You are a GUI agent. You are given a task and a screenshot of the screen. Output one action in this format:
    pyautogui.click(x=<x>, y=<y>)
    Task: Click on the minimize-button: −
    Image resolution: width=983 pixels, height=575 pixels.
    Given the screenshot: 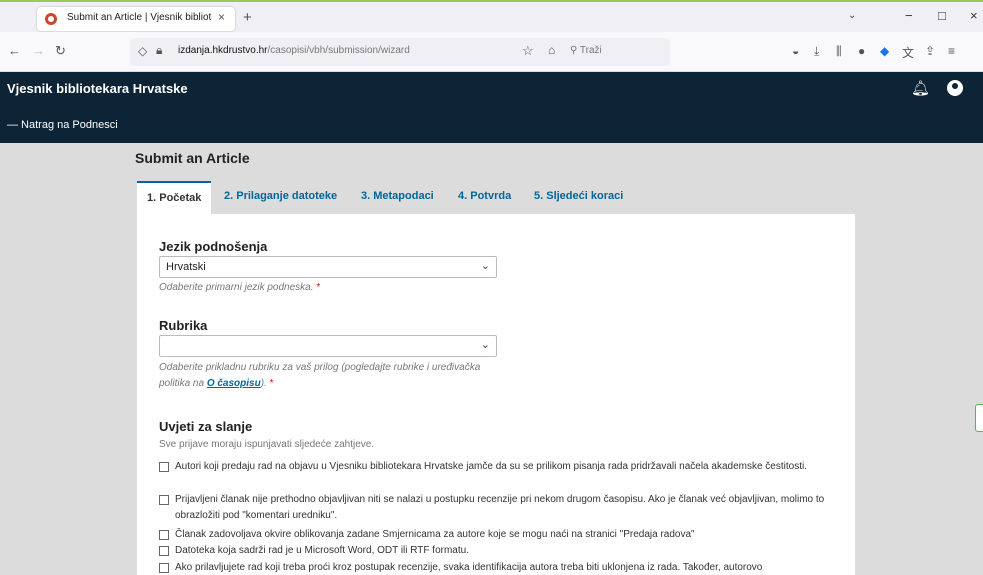 What is the action you would take?
    pyautogui.click(x=909, y=15)
    